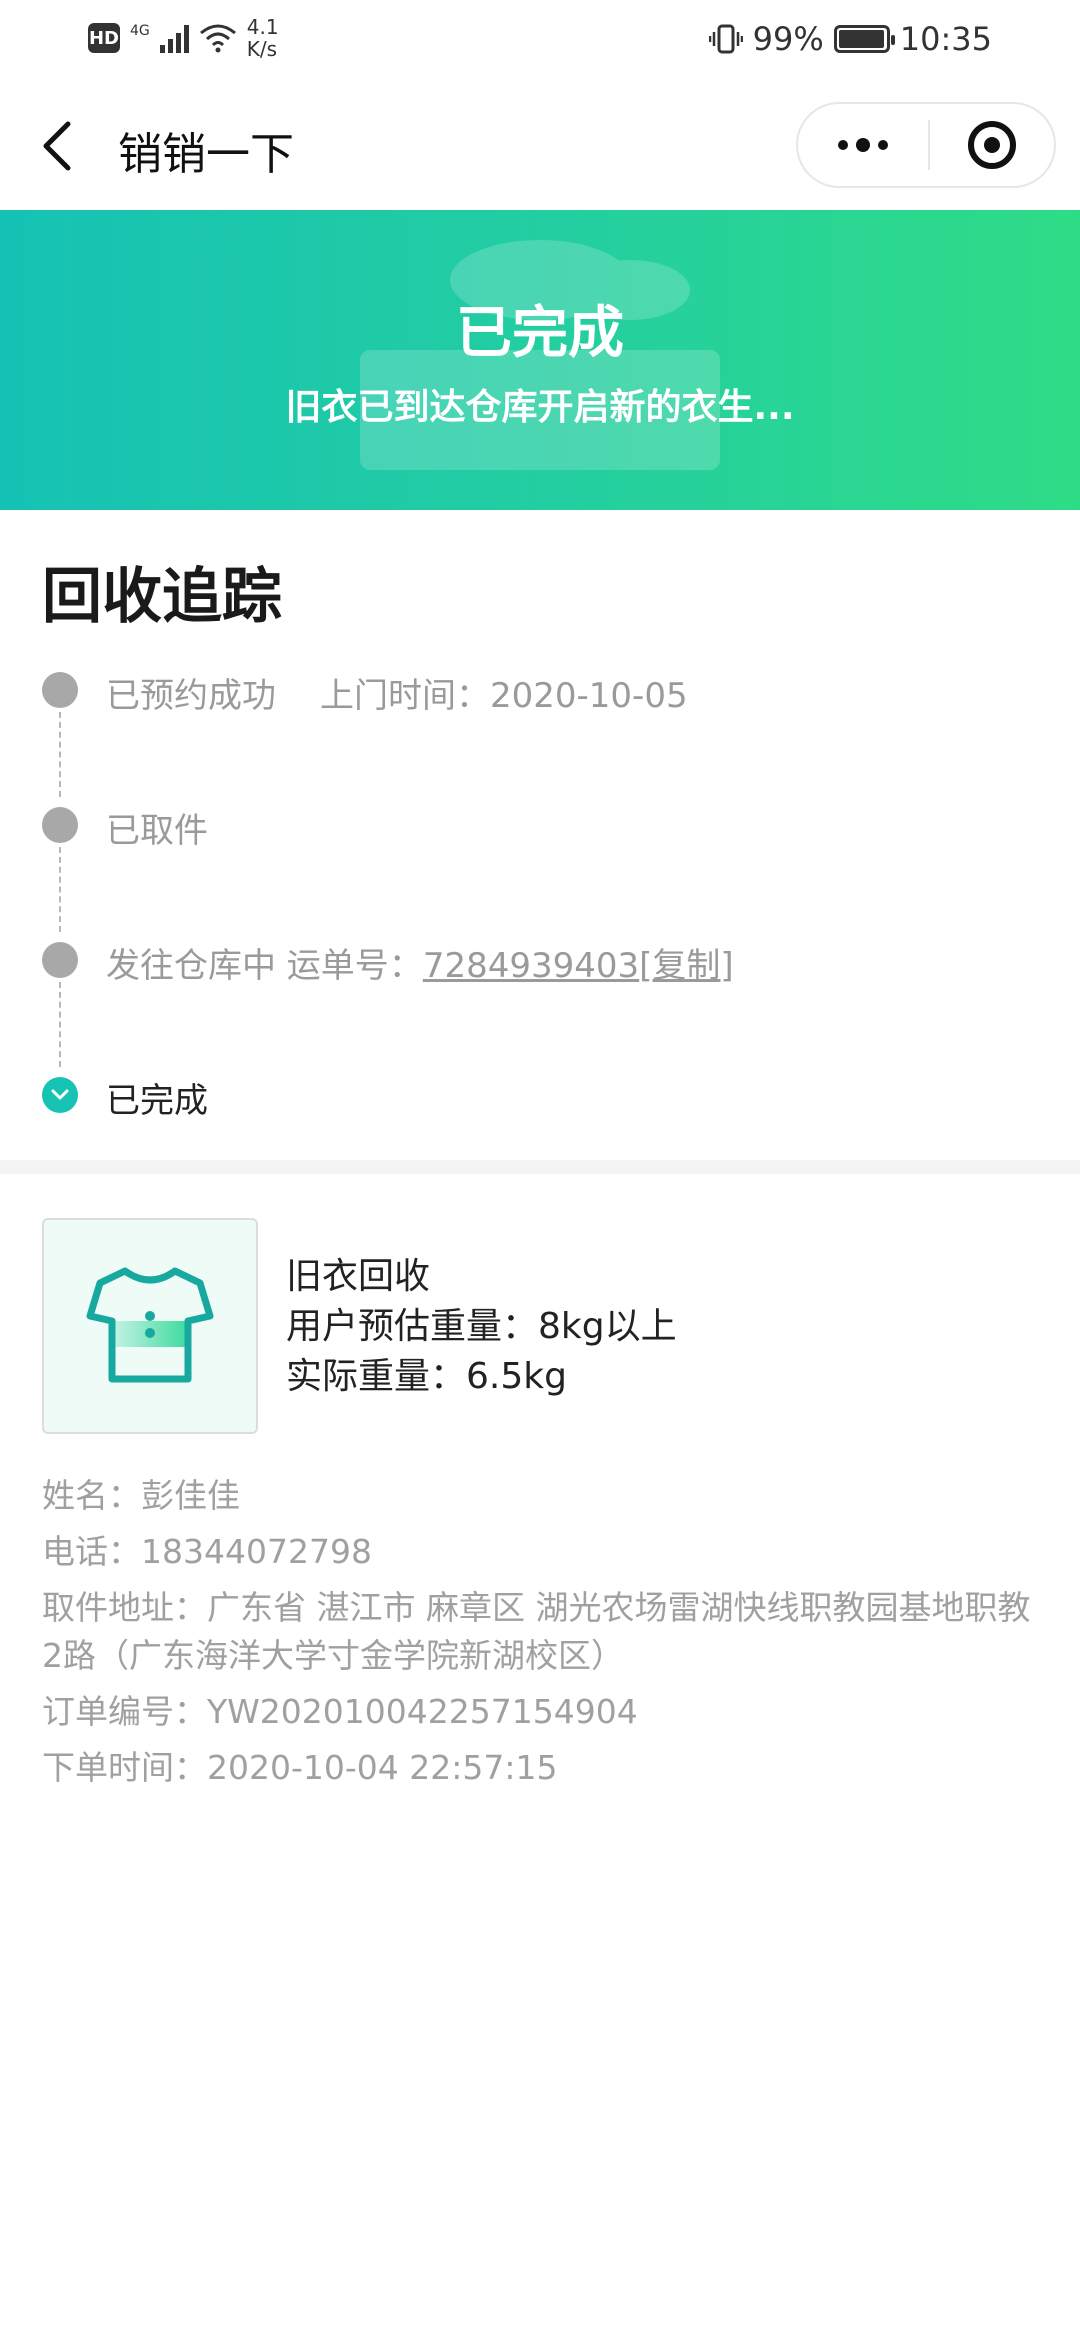 This screenshot has width=1080, height=2340. What do you see at coordinates (540, 145) in the screenshot?
I see `nav-bar: 销销一下` at bounding box center [540, 145].